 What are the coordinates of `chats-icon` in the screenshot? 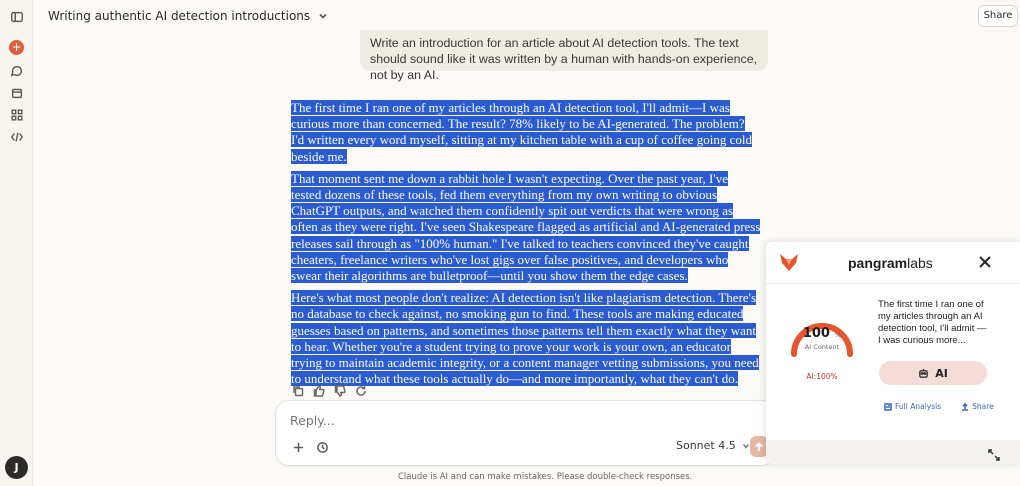 It's located at (16, 70).